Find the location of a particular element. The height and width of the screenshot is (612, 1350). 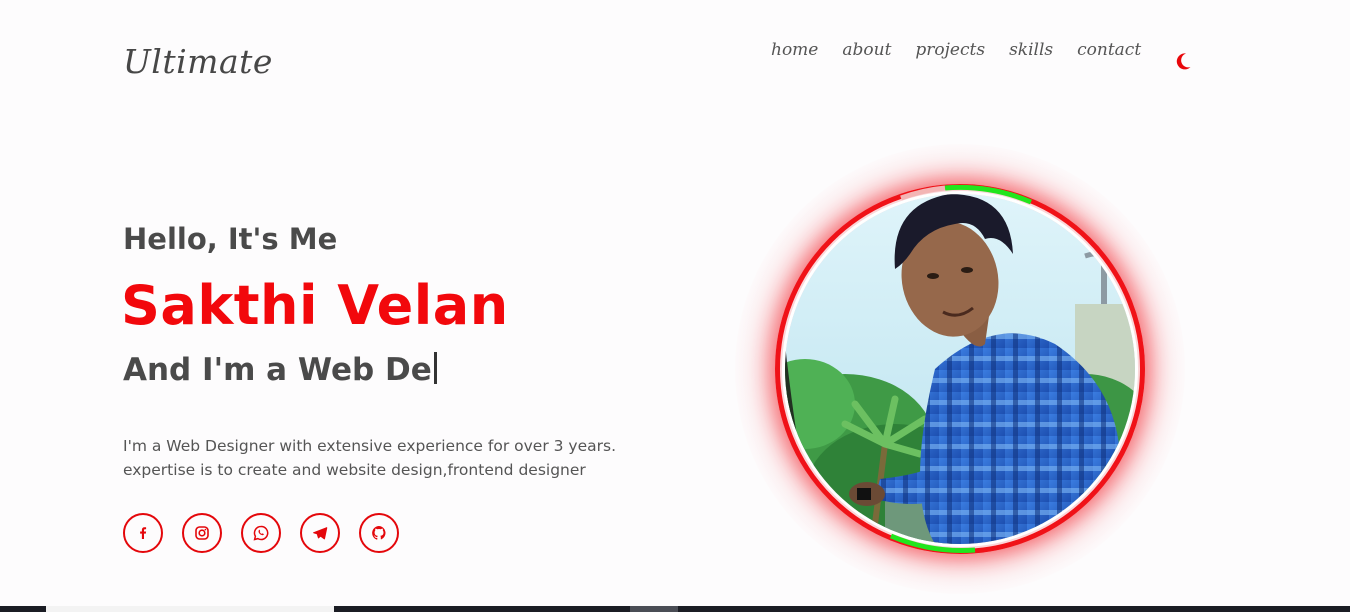

nav-projects: projects is located at coordinates (950, 50).